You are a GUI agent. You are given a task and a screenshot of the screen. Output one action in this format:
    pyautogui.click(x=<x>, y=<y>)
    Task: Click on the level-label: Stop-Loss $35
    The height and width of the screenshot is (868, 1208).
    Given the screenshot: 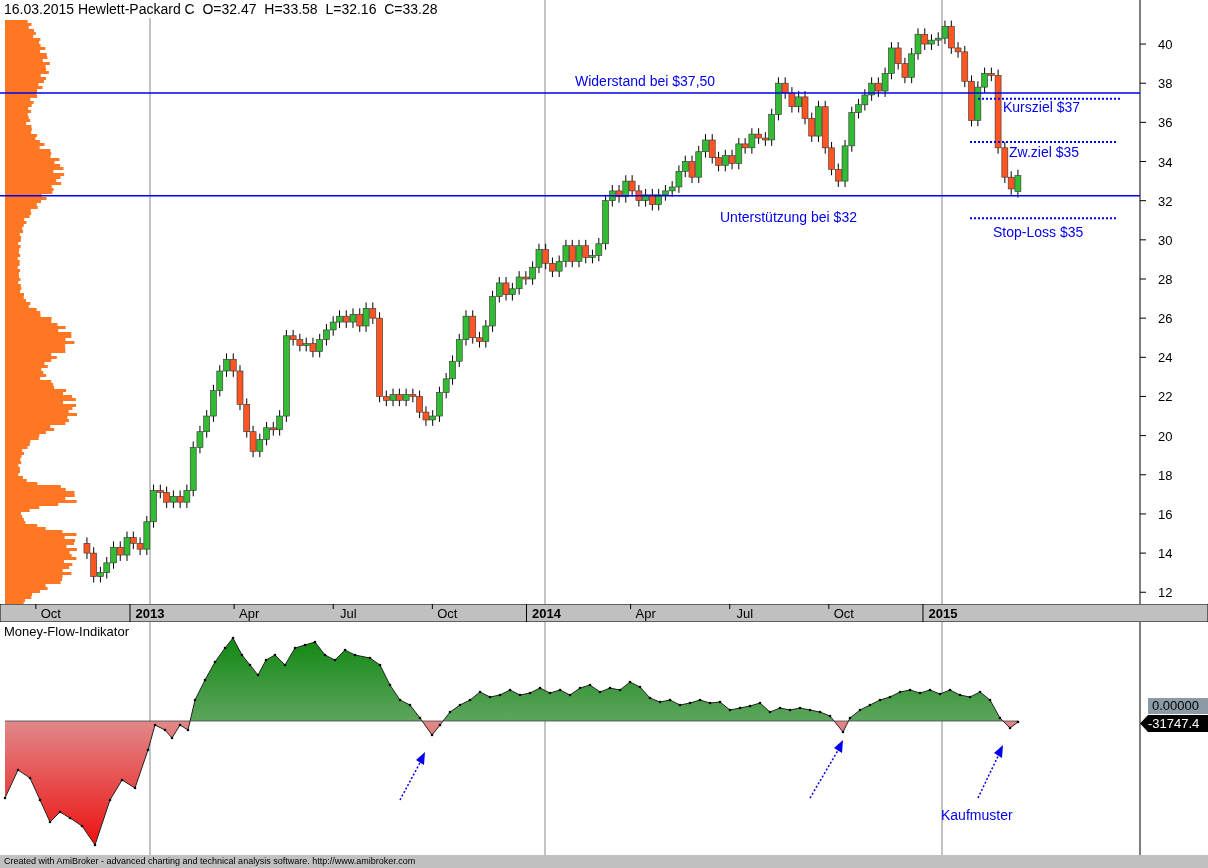 What is the action you would take?
    pyautogui.click(x=1038, y=232)
    